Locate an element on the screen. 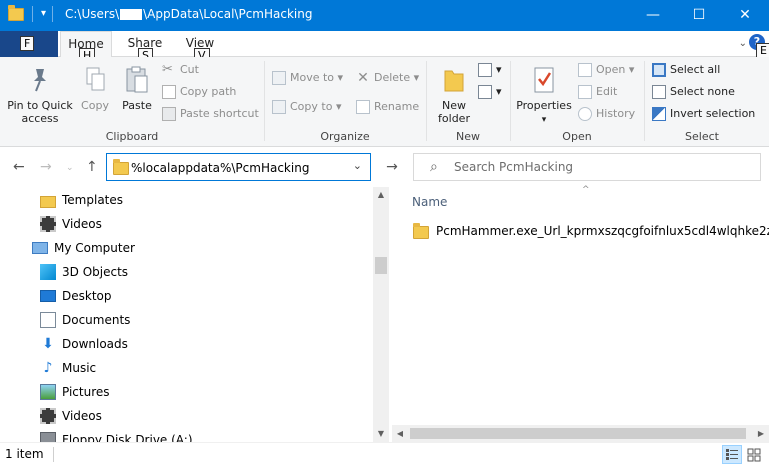 This screenshot has width=769, height=466. tab-file: F is located at coordinates (29, 44).